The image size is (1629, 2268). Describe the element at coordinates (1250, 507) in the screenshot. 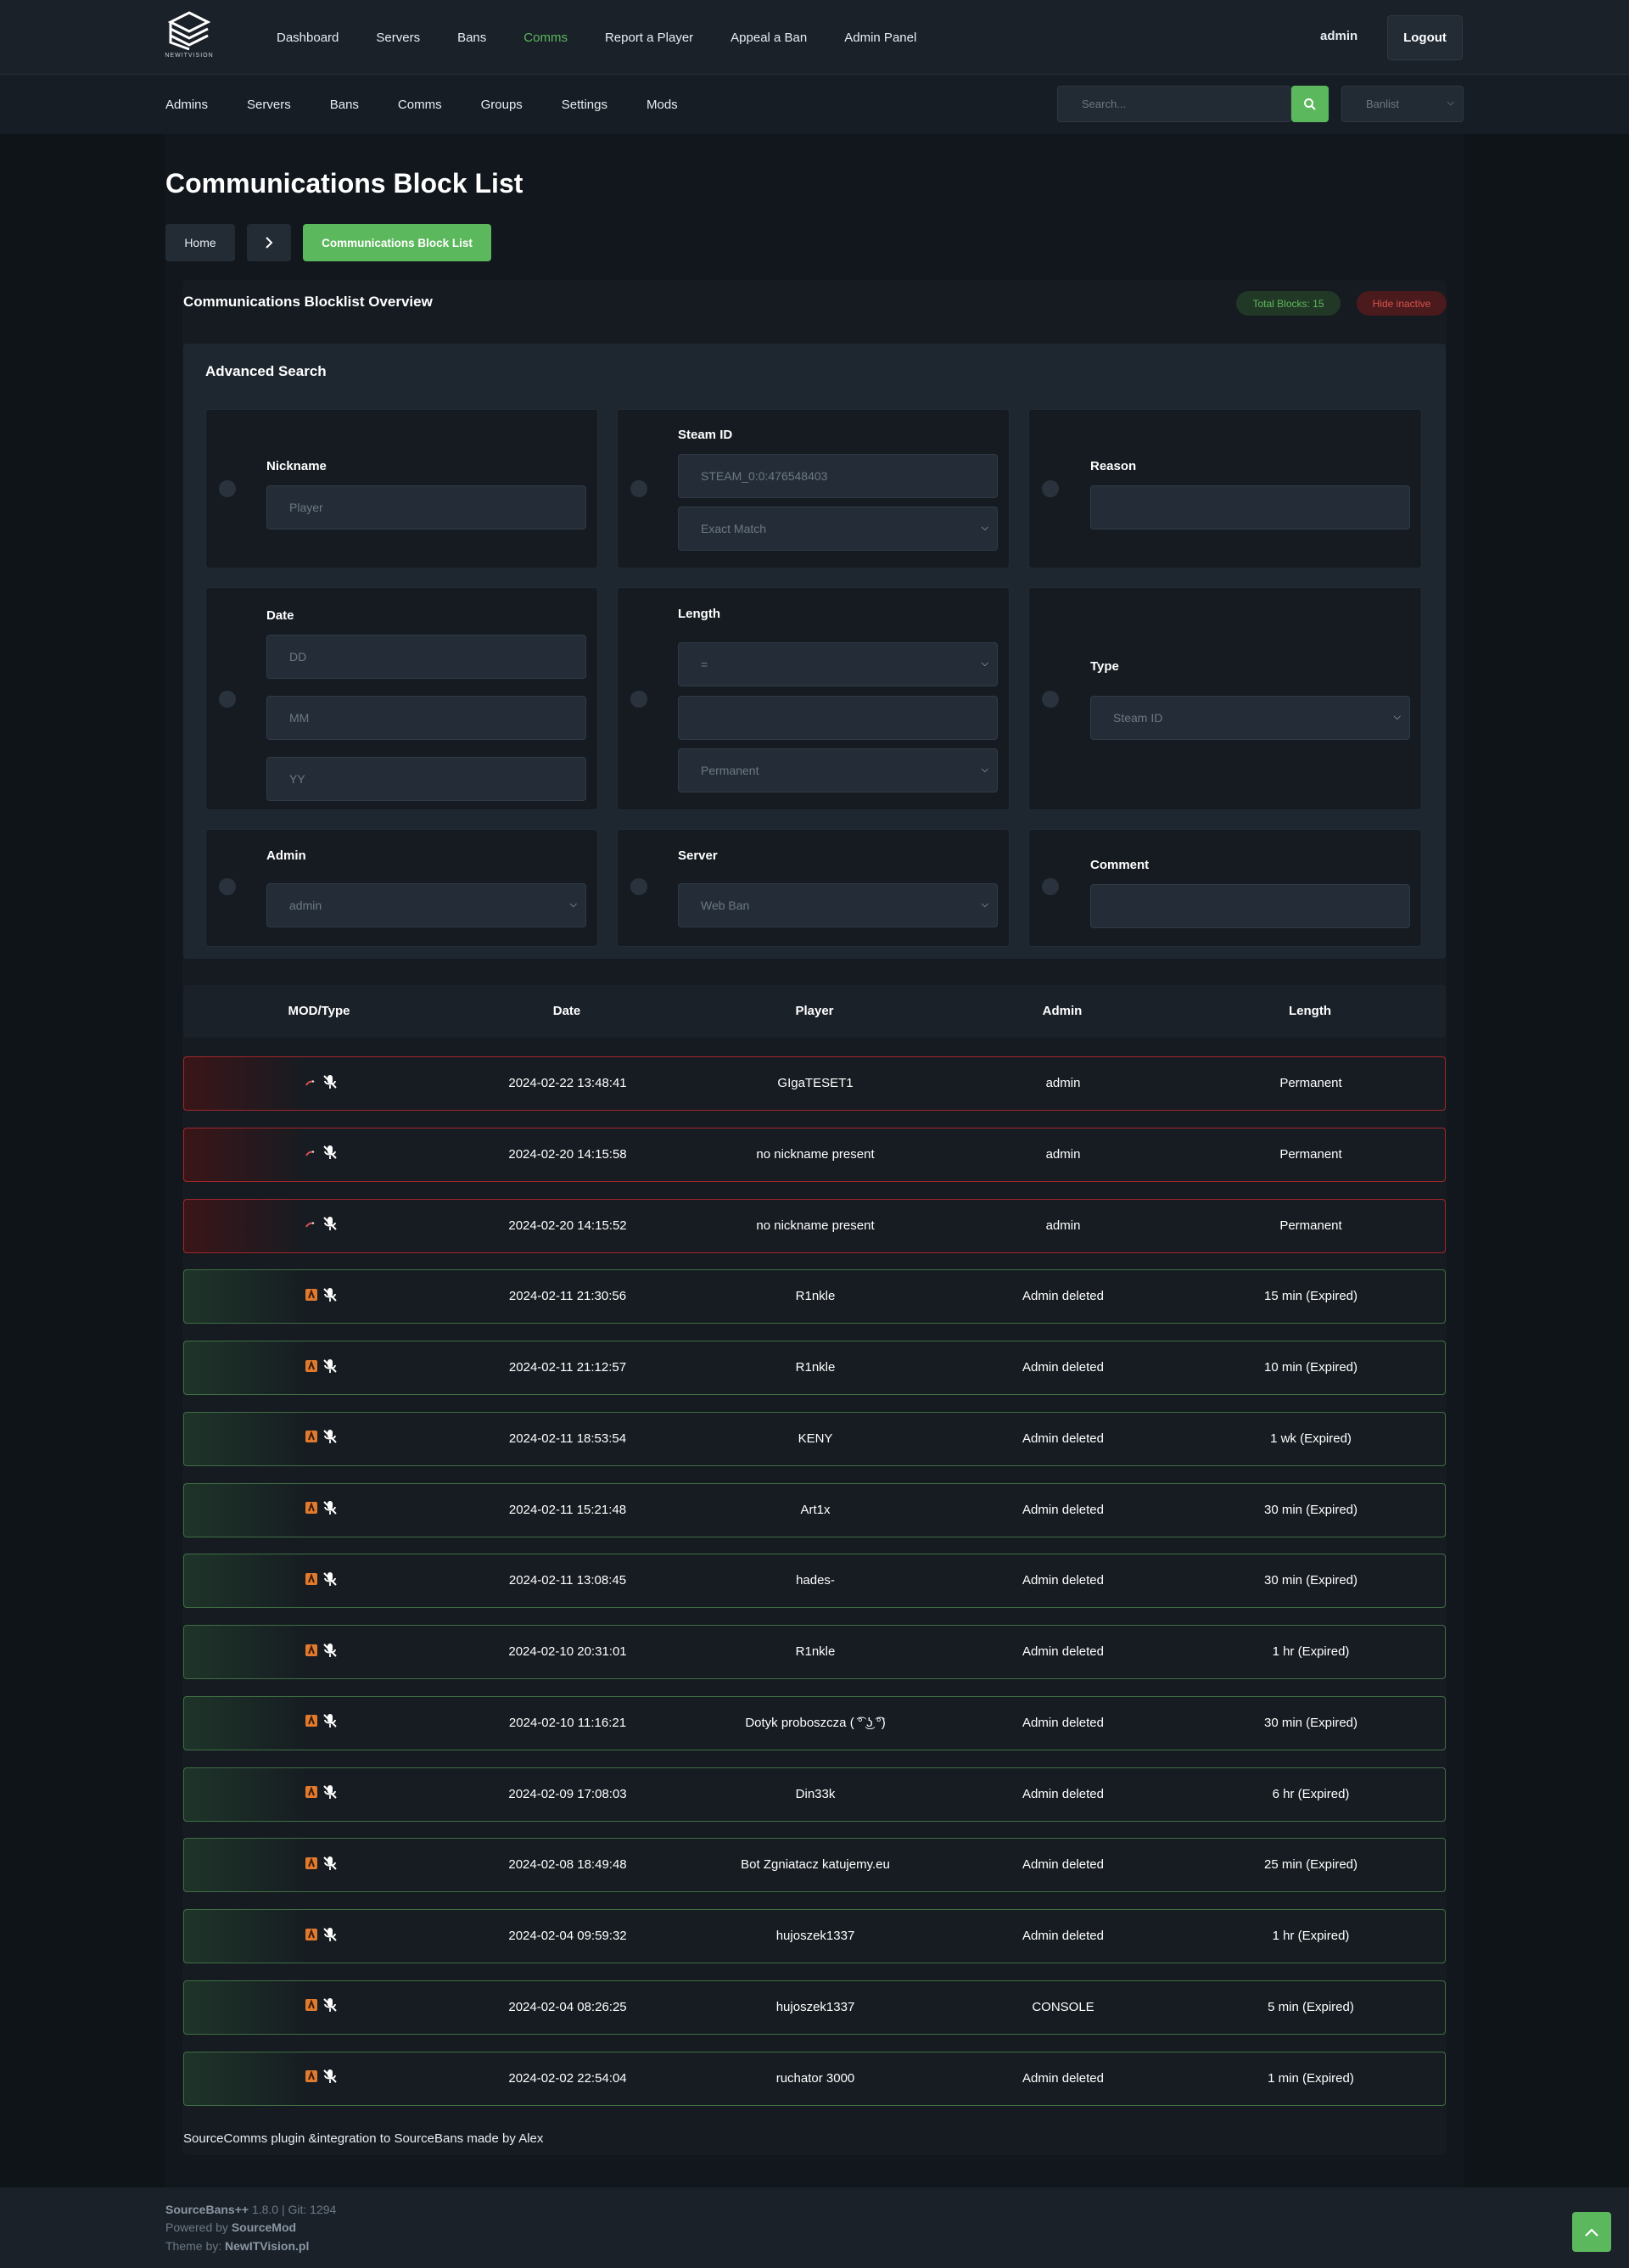

I see `reason-input` at that location.